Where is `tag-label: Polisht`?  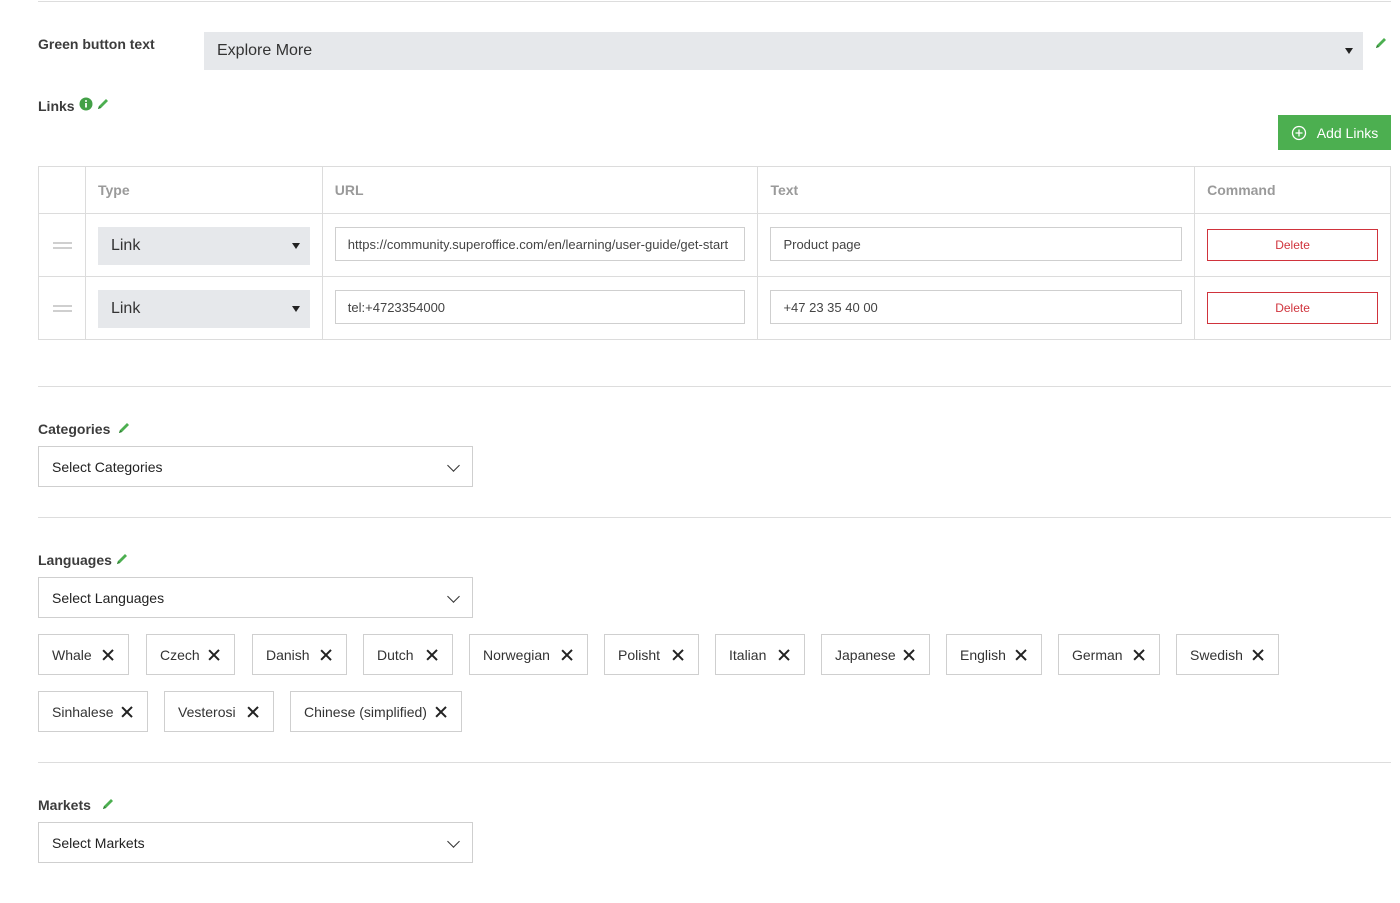 tag-label: Polisht is located at coordinates (639, 654).